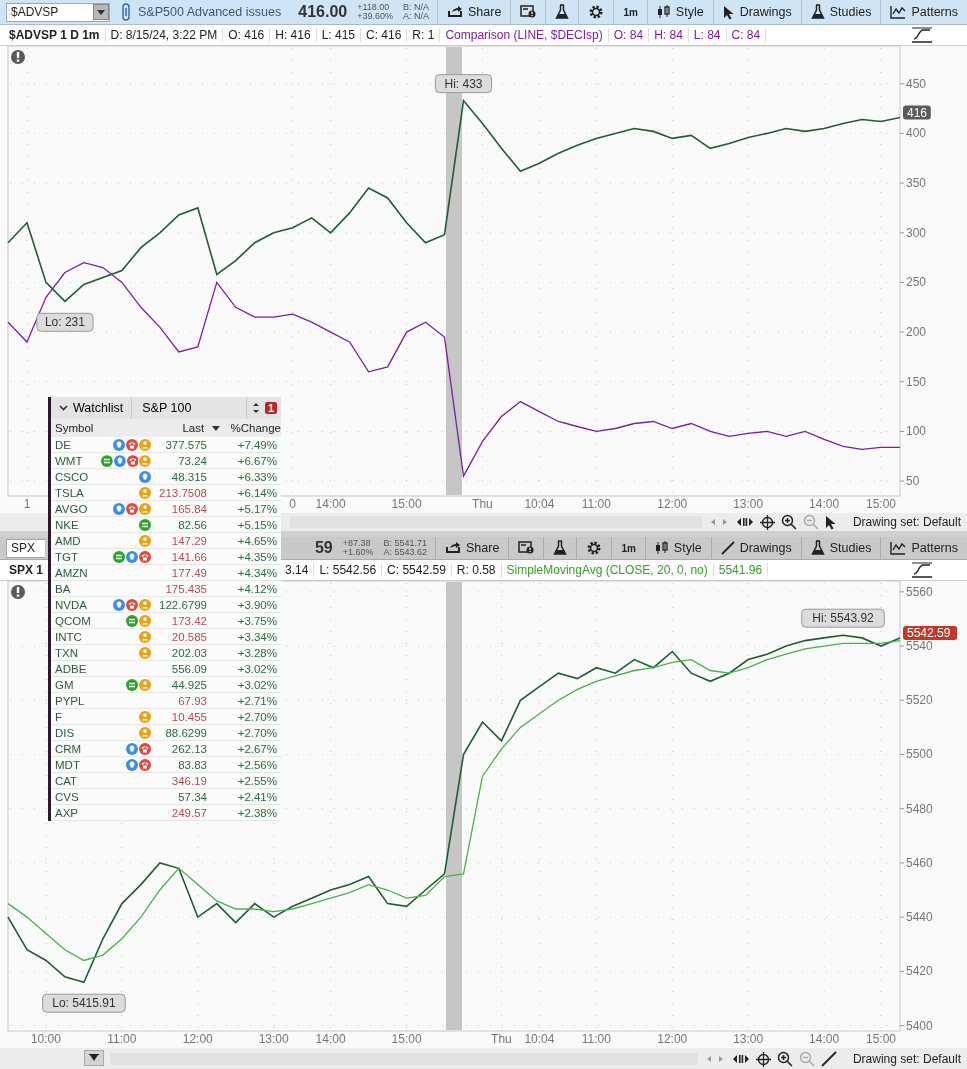 This screenshot has width=967, height=1069. Describe the element at coordinates (919, 862) in the screenshot. I see `axis-label: 5460` at that location.